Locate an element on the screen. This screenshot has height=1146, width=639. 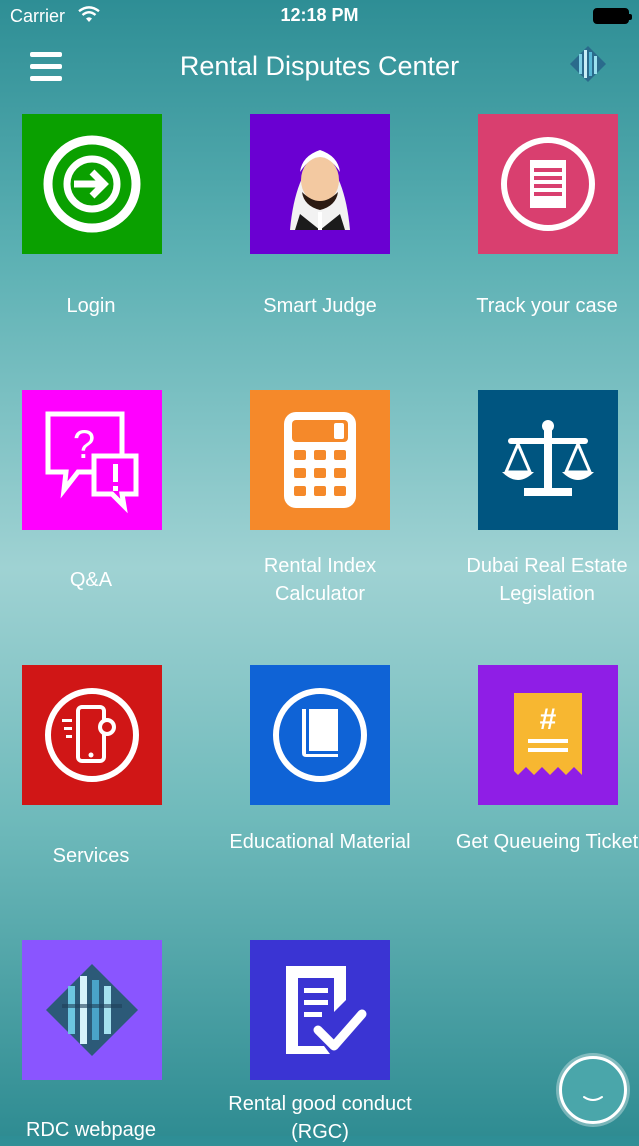
tile-login is located at coordinates (92, 184).